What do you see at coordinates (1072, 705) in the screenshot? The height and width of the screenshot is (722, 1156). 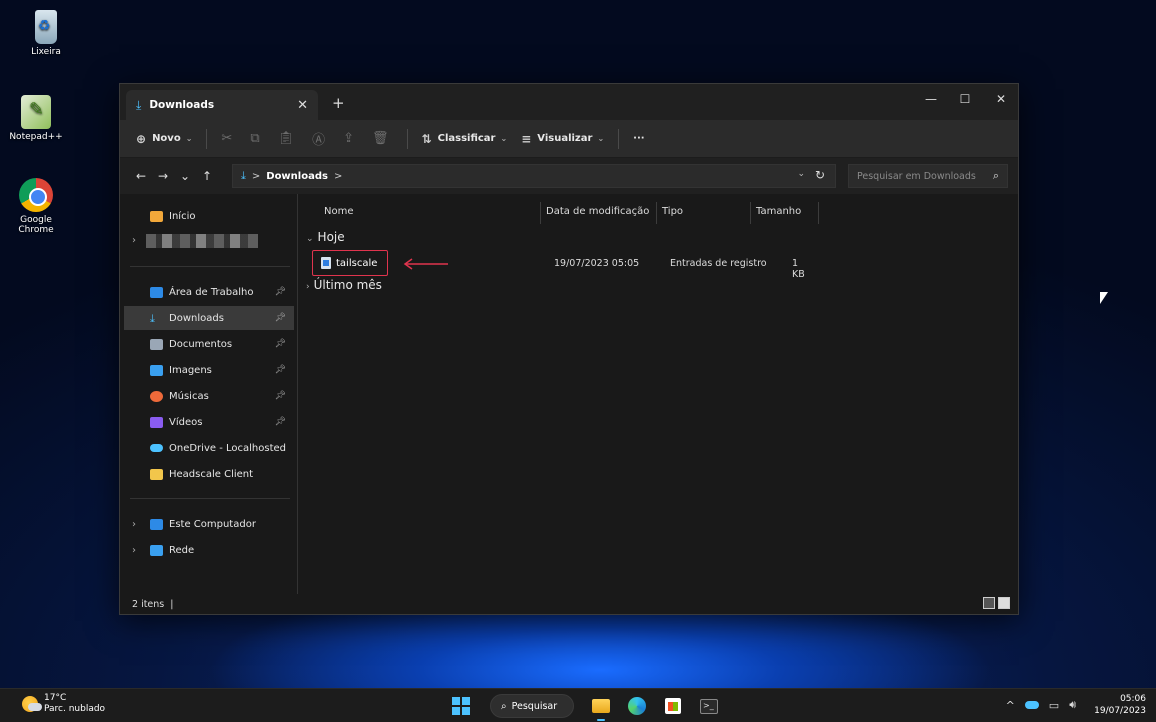 I see `volume-icon: 🔊︎` at bounding box center [1072, 705].